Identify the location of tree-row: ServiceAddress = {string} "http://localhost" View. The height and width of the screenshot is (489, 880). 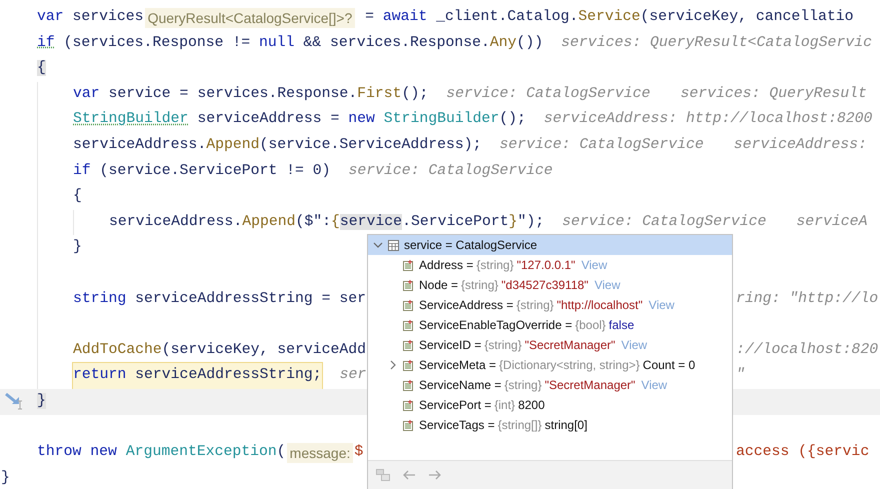
(521, 305).